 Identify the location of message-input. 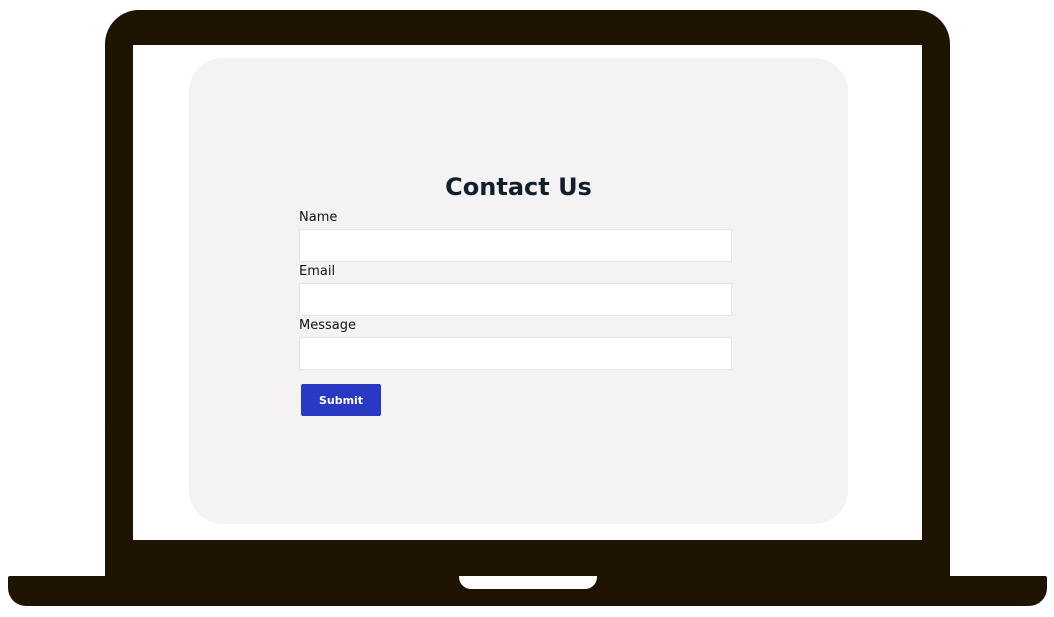
(515, 353).